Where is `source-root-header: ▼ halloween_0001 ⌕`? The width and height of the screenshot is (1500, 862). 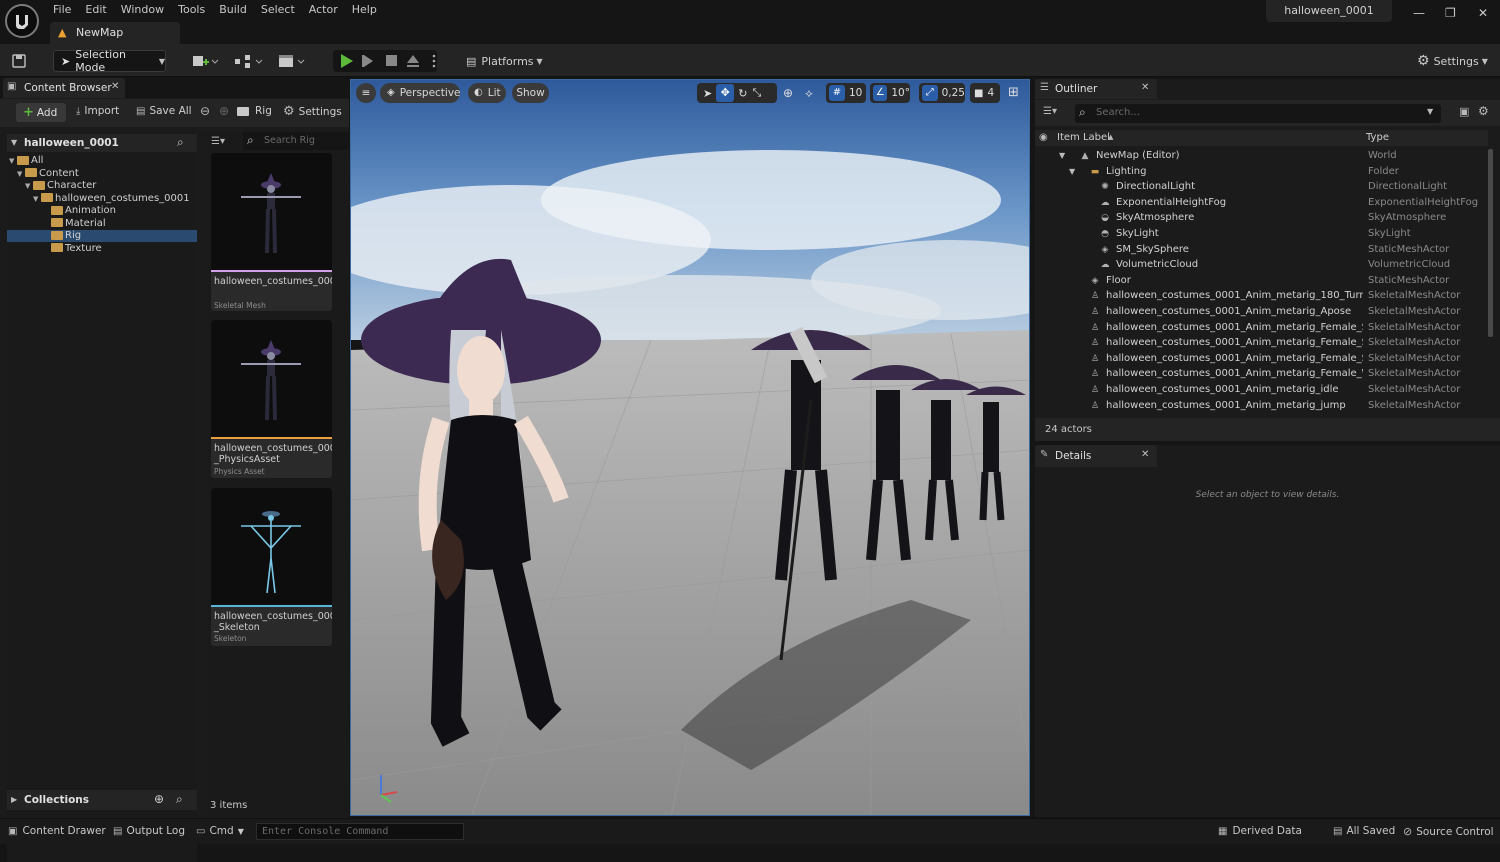
source-root-header: ▼ halloween_0001 ⌕ is located at coordinates (102, 143).